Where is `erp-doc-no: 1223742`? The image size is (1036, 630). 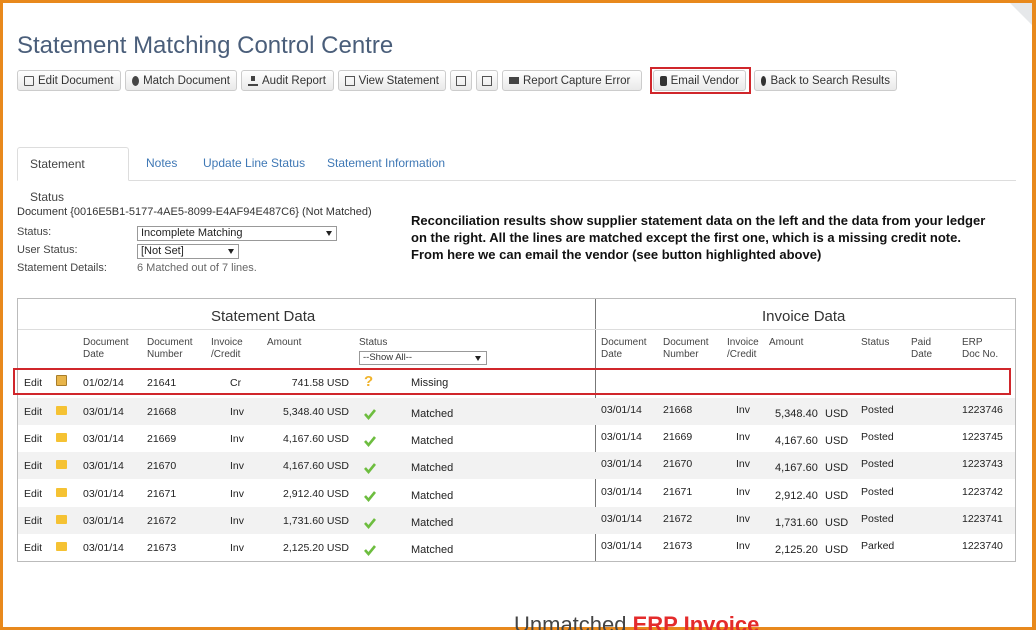
erp-doc-no: 1223742 is located at coordinates (982, 492).